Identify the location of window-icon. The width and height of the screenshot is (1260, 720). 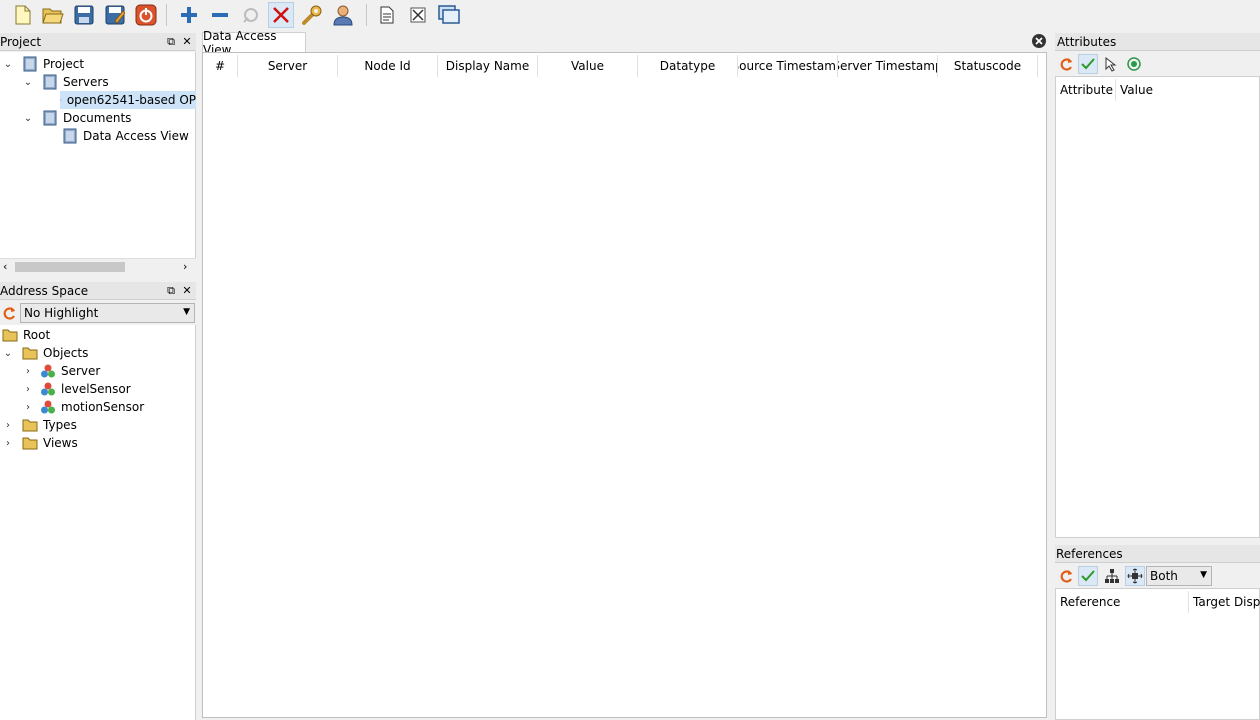
(449, 14).